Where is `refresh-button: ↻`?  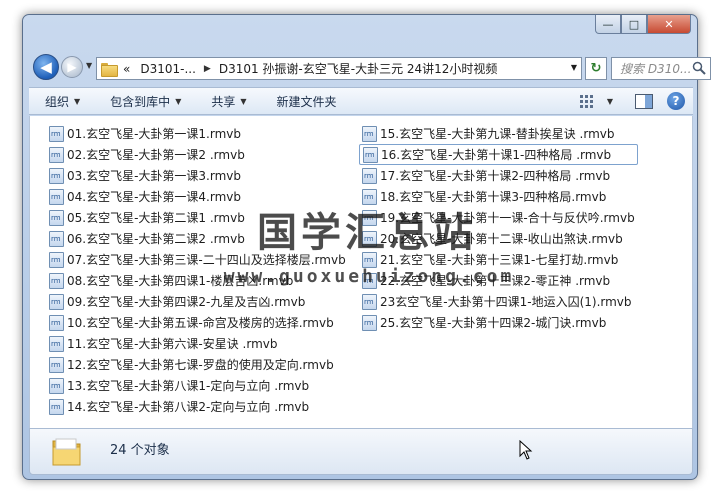 refresh-button: ↻ is located at coordinates (596, 68).